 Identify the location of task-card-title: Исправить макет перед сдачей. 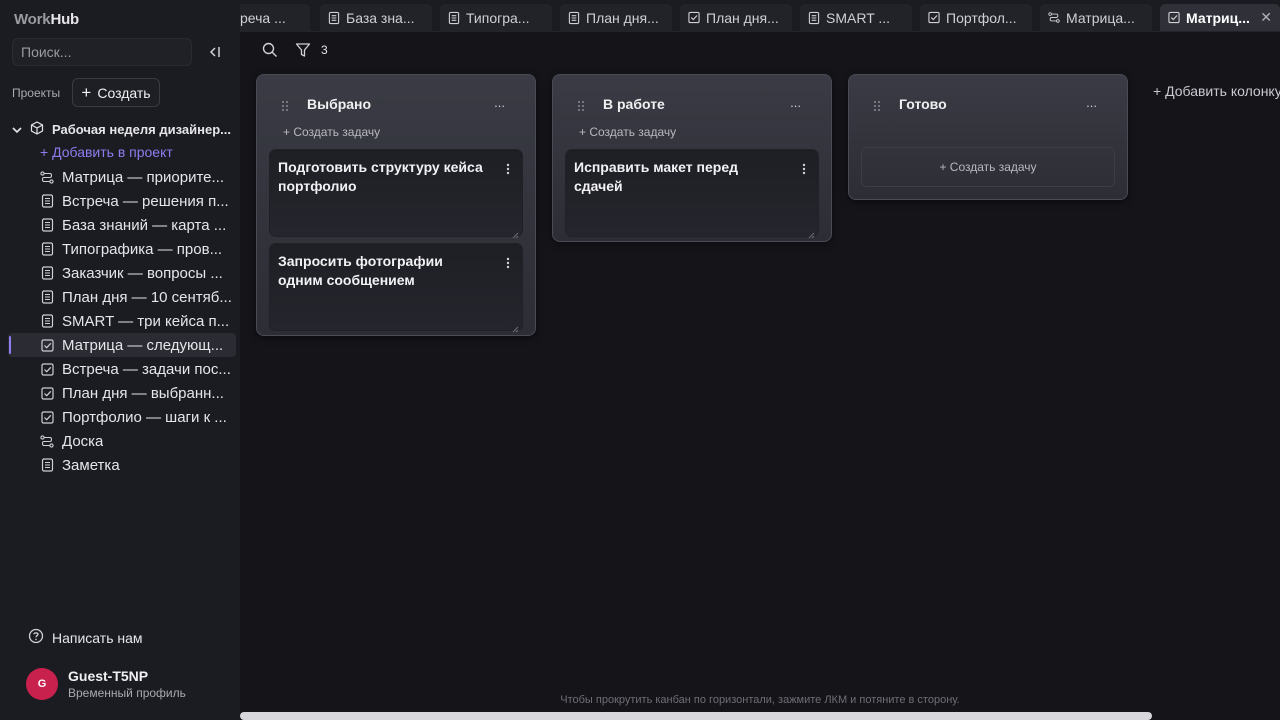
(656, 176).